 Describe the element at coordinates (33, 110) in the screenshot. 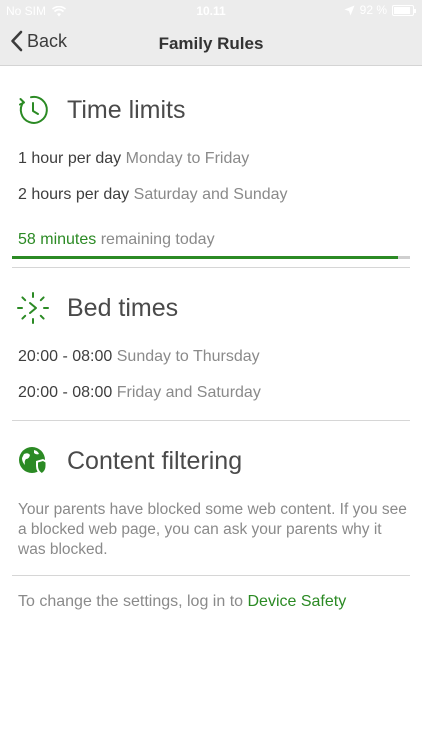

I see `clock-icon` at that location.